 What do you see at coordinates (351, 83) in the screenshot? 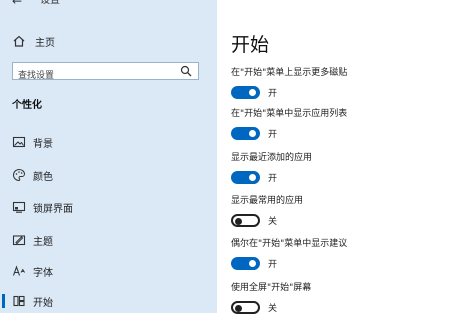
I see `setting-more-tiles: 在"开始"菜单上显示更多磁贴 开` at bounding box center [351, 83].